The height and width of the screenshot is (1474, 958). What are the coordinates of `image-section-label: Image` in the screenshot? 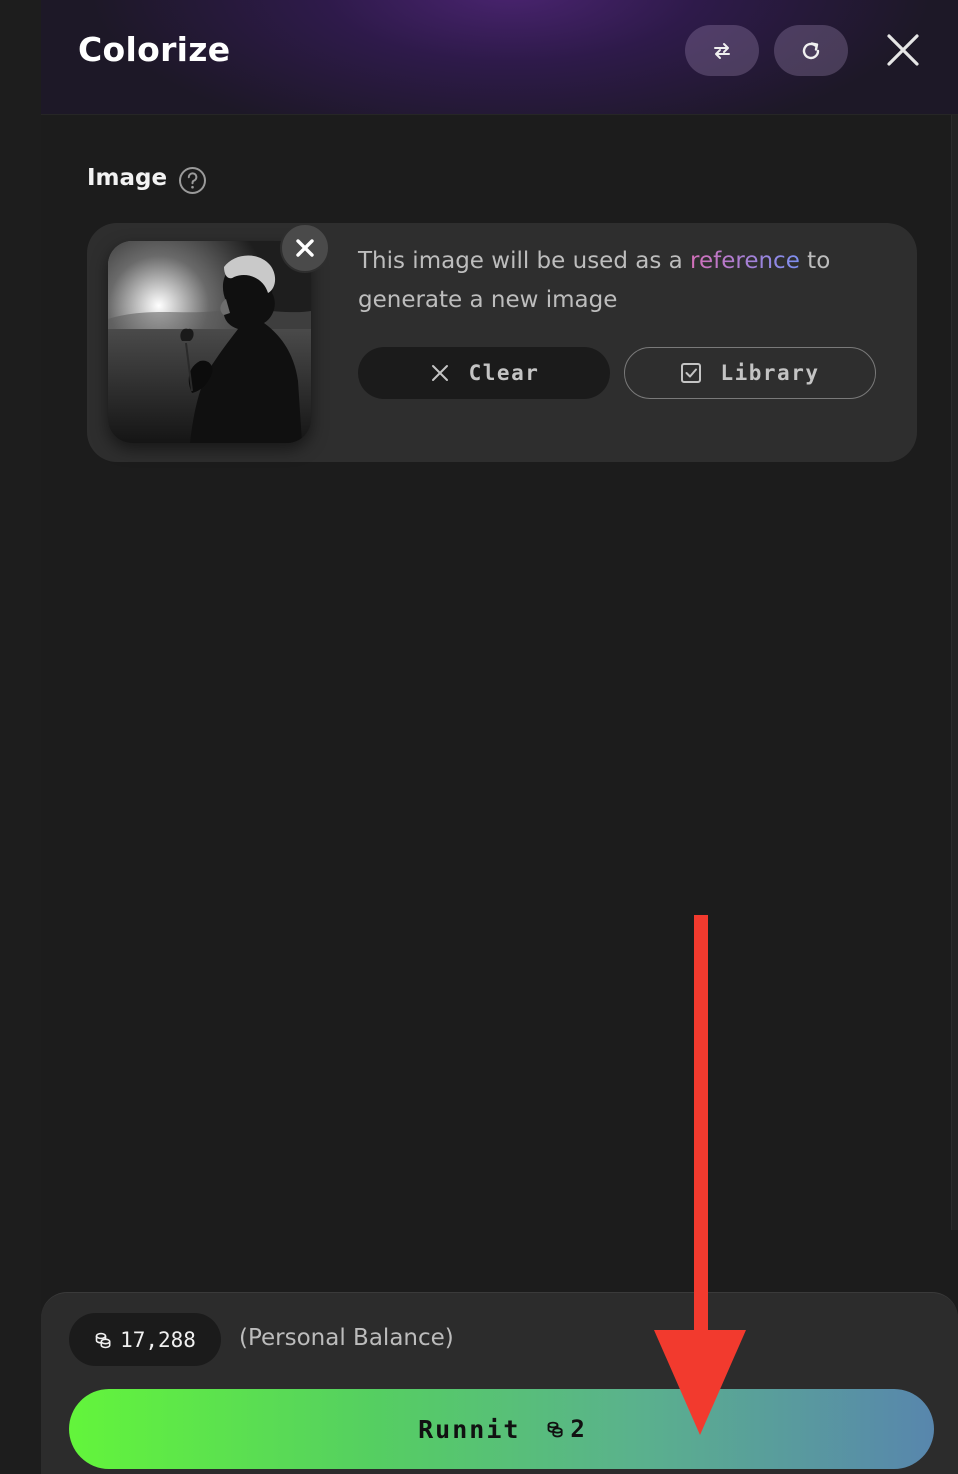 It's located at (127, 178).